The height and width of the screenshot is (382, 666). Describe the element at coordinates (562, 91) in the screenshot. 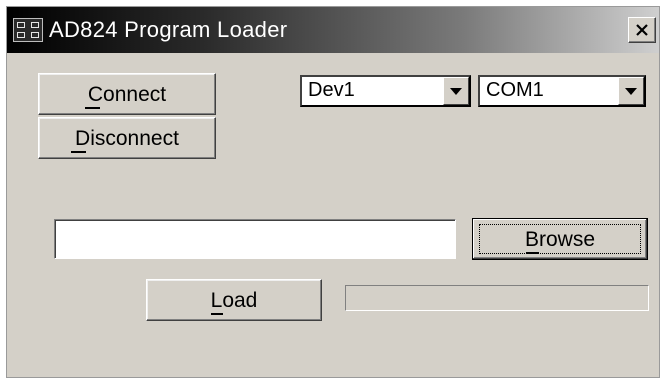

I see `port-select: COM1` at that location.